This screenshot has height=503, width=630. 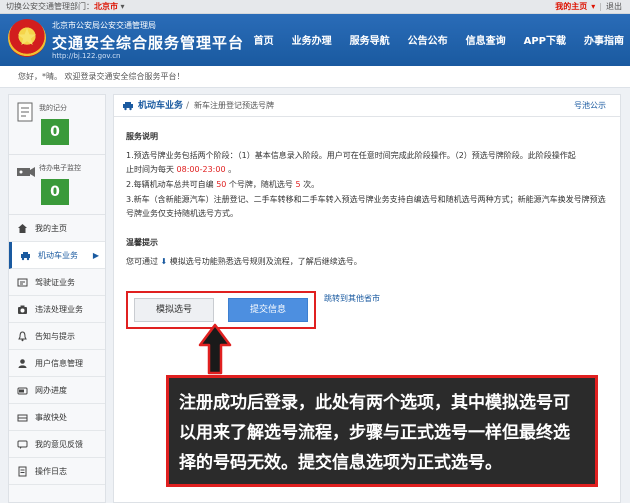 I want to click on service-p2-text: 2.每辆机动车总共可自编, so click(x=171, y=184).